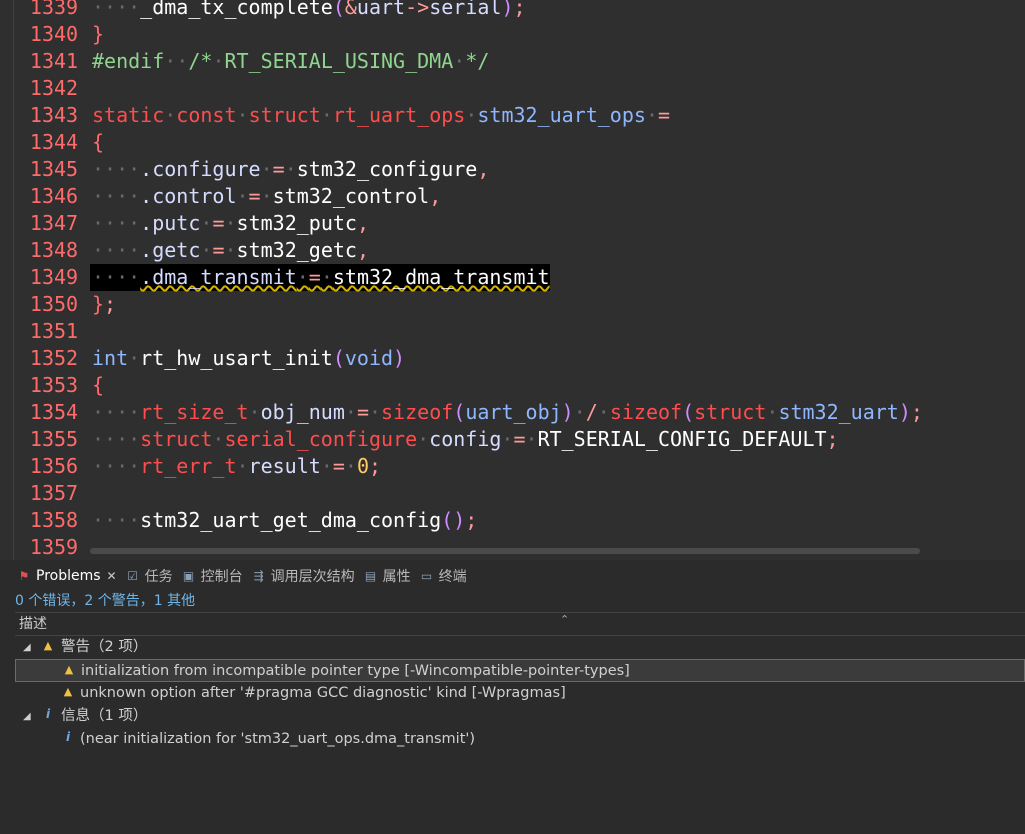 Image resolution: width=1025 pixels, height=834 pixels. Describe the element at coordinates (112, 576) in the screenshot. I see `close-tab-icon: ✕` at that location.